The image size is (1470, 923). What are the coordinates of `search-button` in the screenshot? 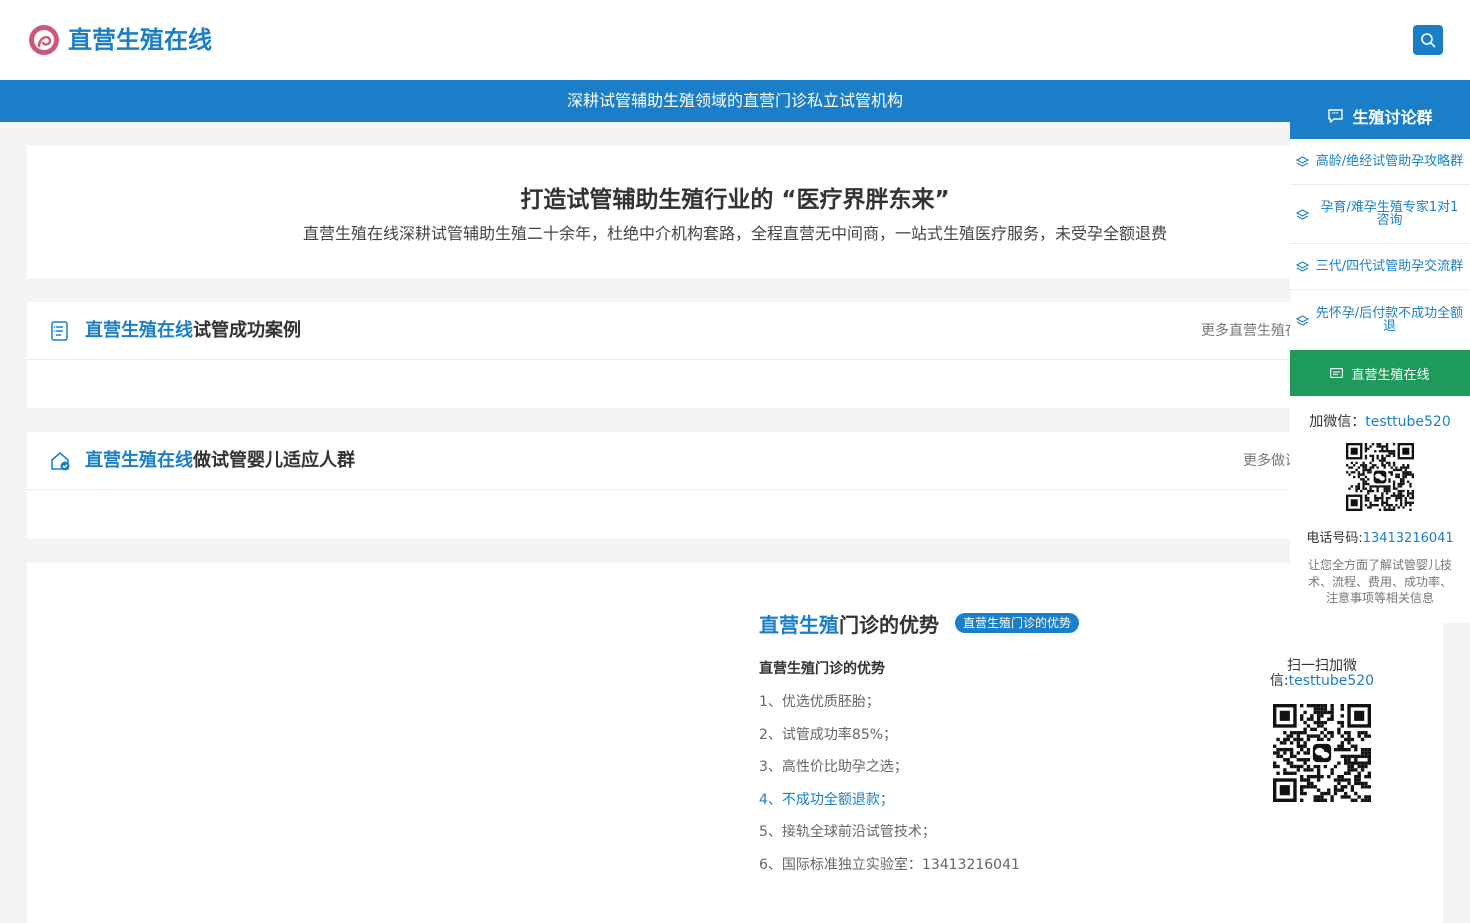 It's located at (1428, 40).